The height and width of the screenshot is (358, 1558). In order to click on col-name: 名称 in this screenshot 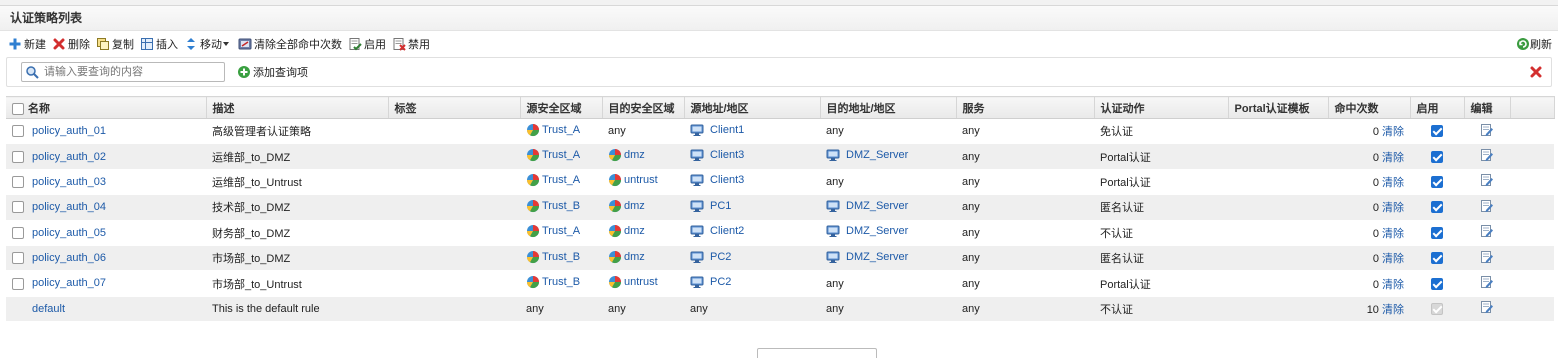, I will do `click(106, 107)`.